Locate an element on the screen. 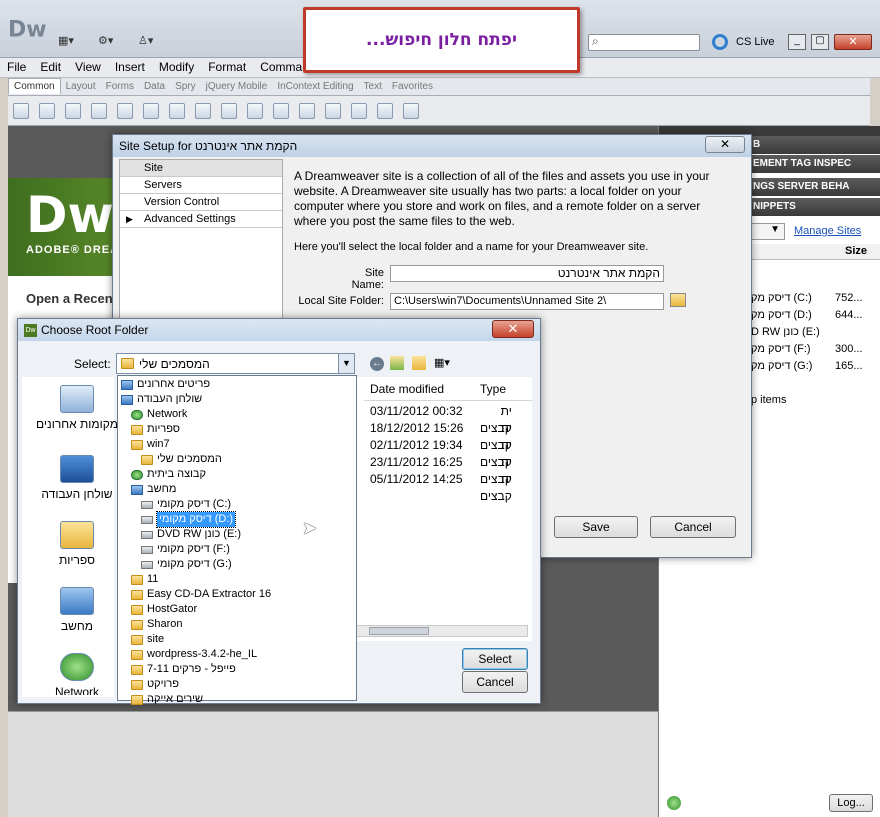 The image size is (880, 817). new-folder-icon is located at coordinates (419, 363).